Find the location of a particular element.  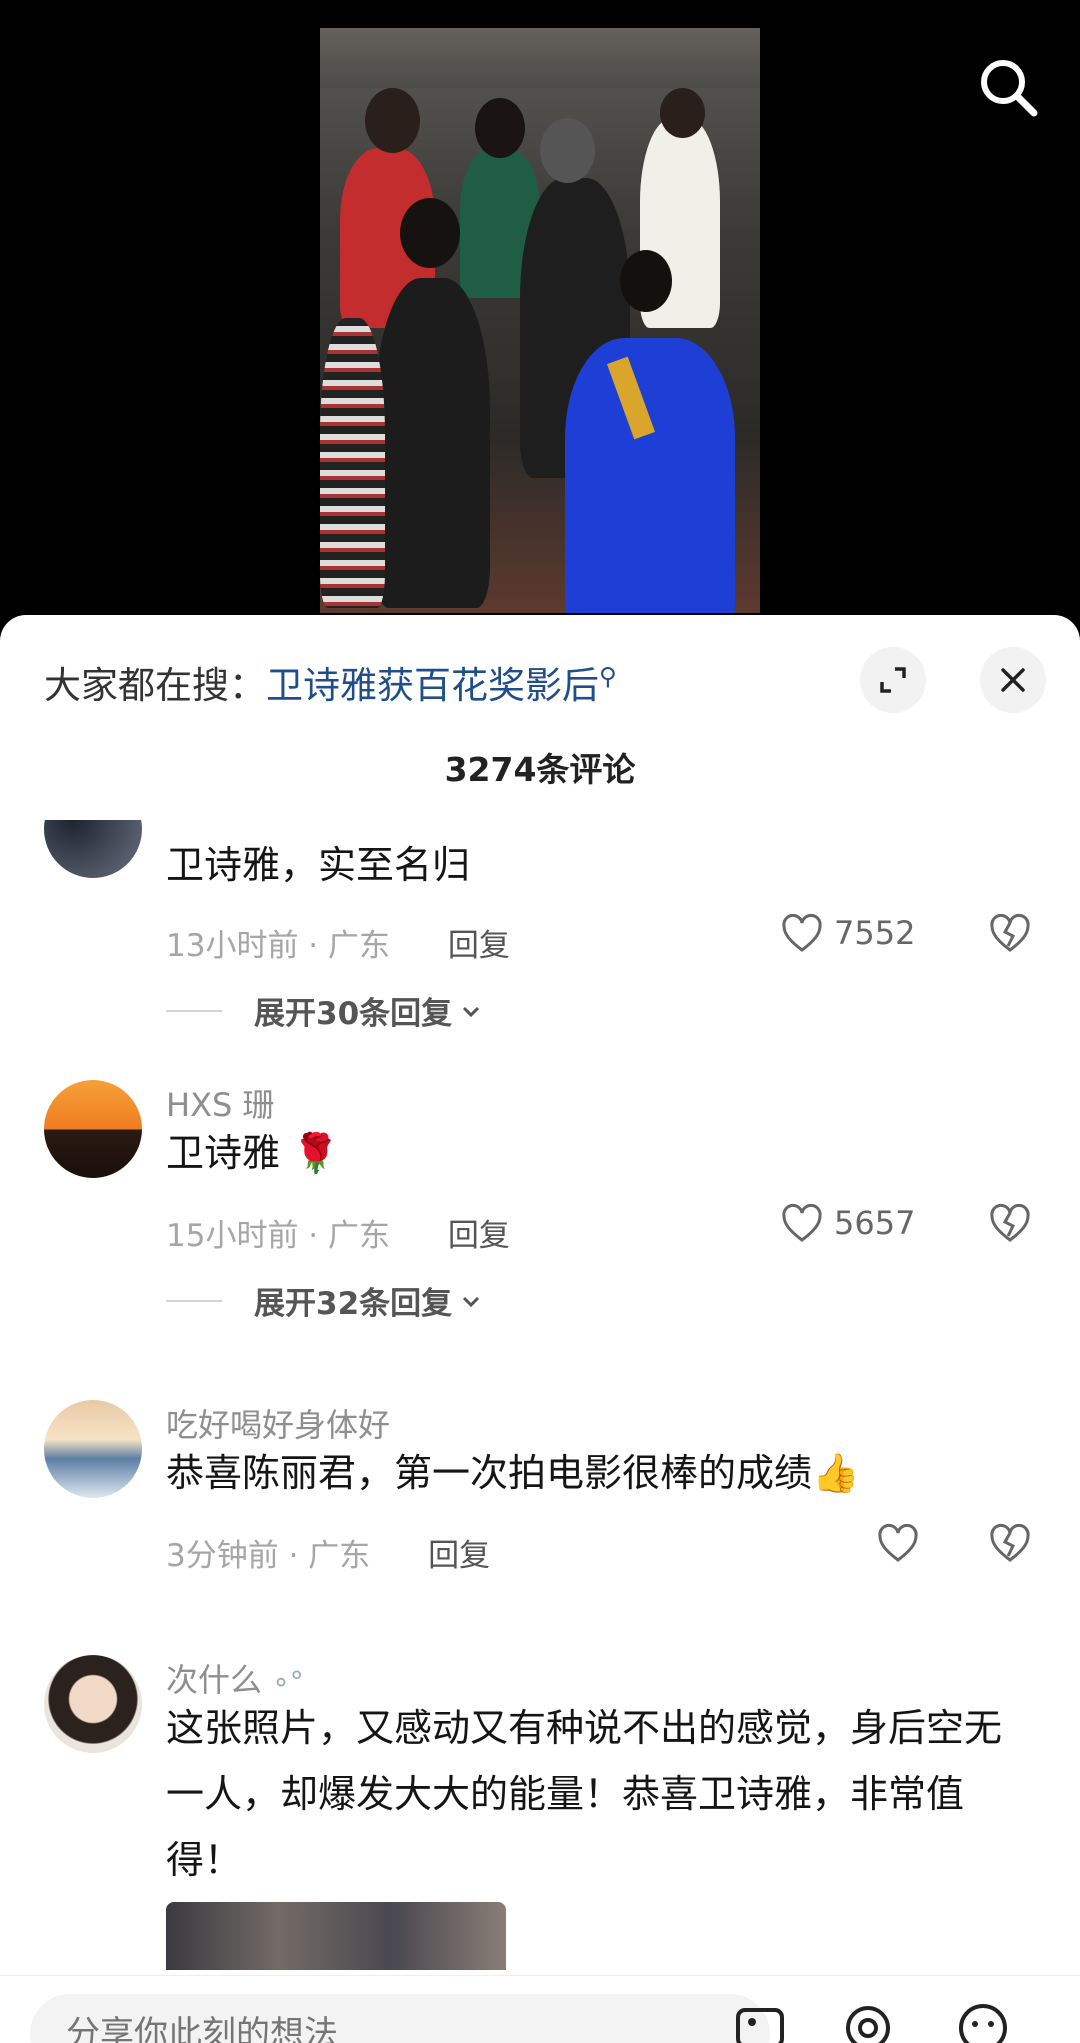

close-button is located at coordinates (1013, 680).